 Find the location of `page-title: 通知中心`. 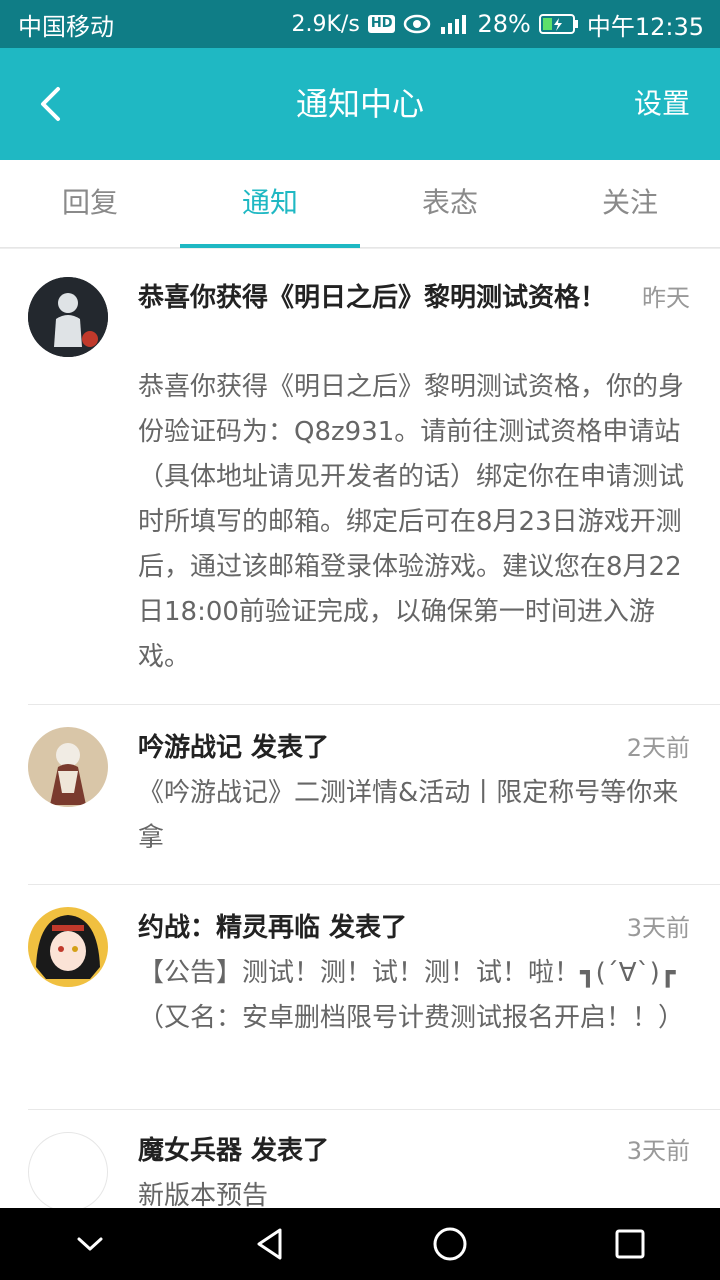

page-title: 通知中心 is located at coordinates (359, 104).